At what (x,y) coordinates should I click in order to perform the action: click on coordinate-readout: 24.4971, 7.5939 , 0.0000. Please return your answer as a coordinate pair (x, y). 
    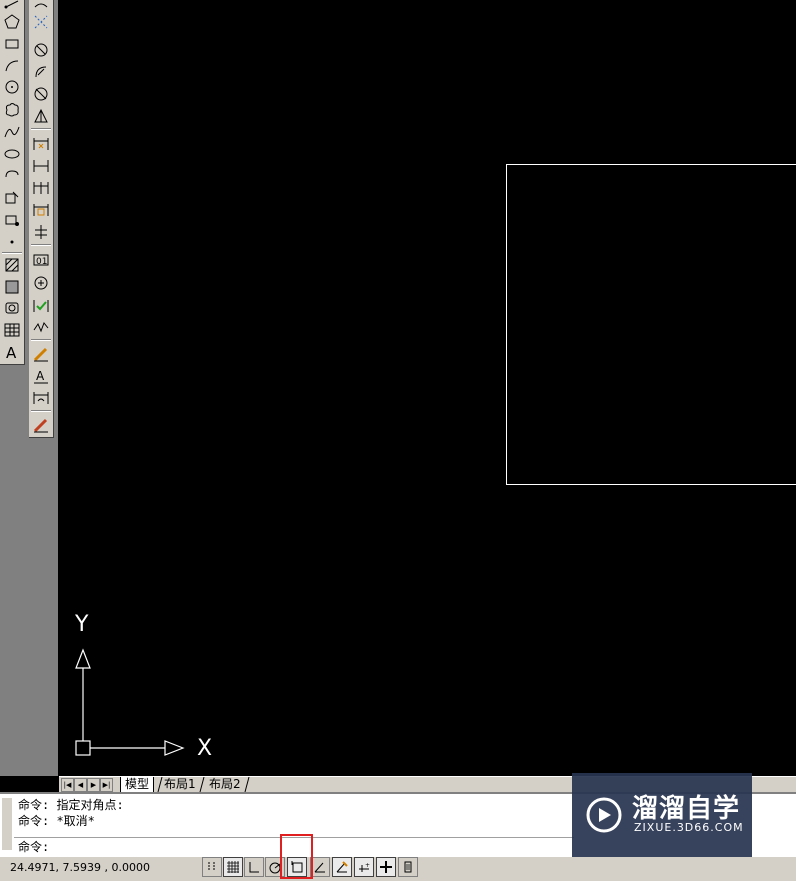
    Looking at the image, I should click on (80, 867).